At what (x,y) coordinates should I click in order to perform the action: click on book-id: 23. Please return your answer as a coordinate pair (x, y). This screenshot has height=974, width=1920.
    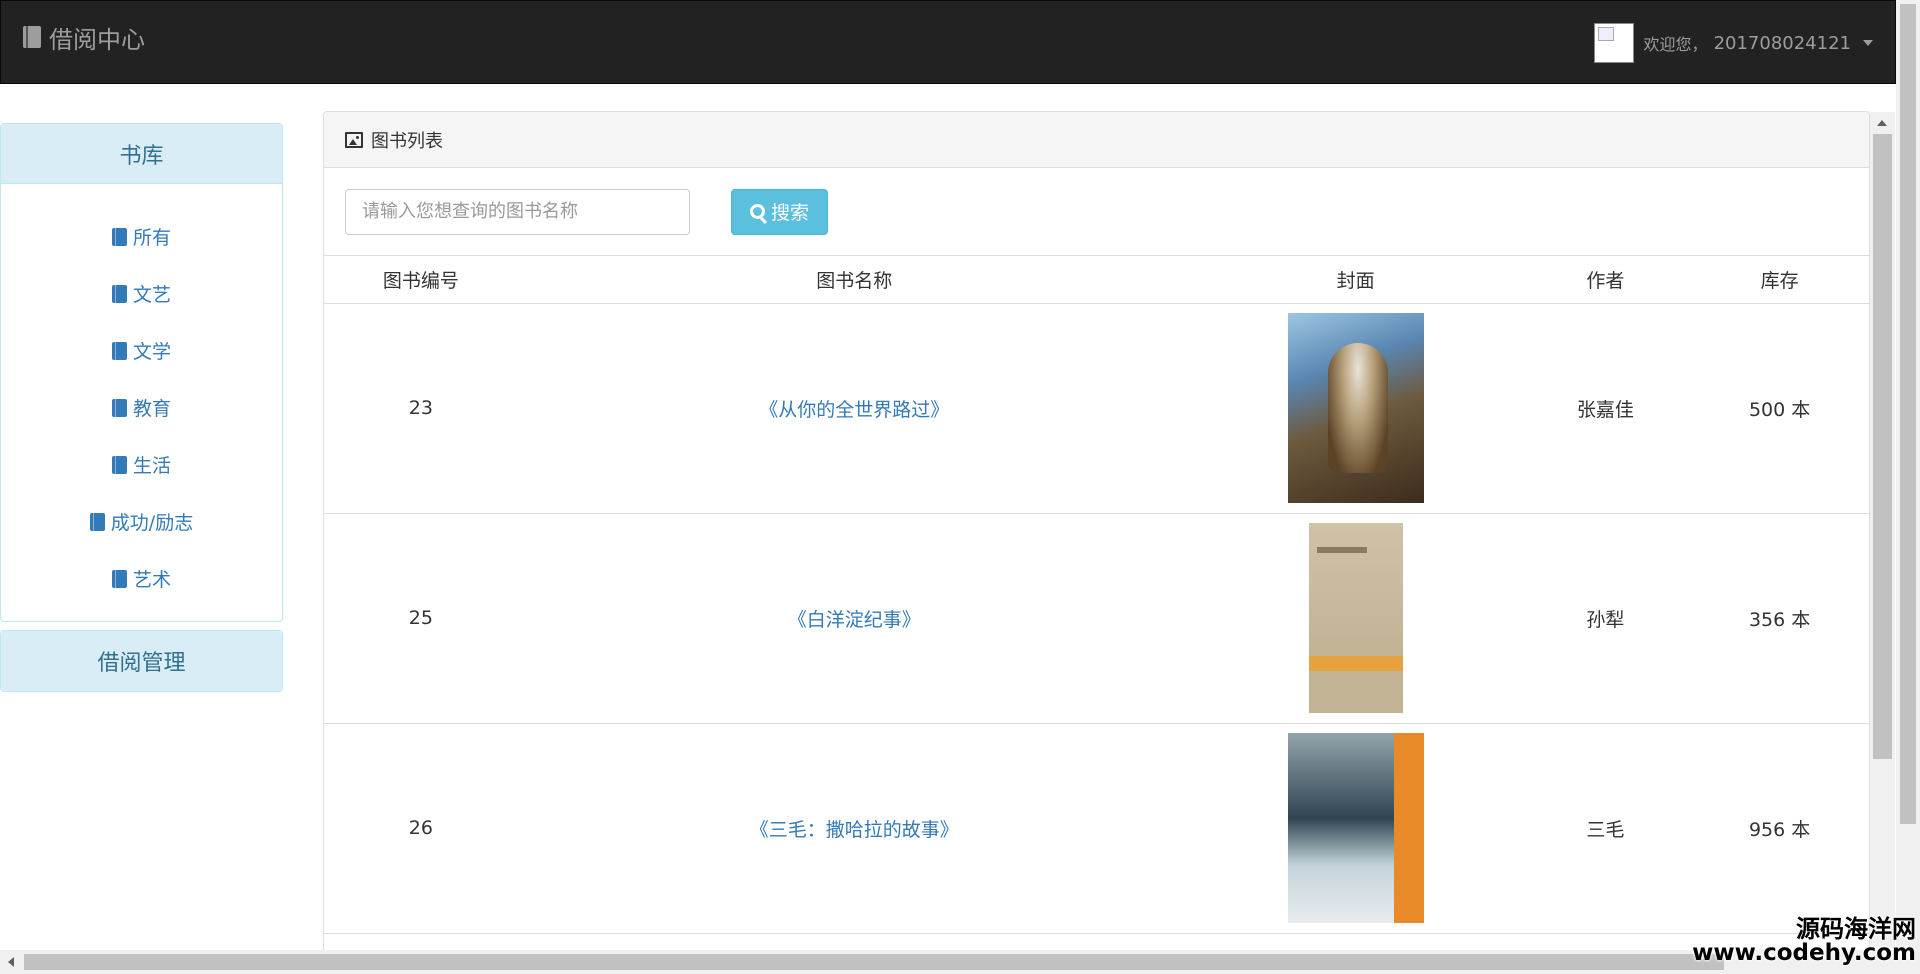
    Looking at the image, I should click on (421, 408).